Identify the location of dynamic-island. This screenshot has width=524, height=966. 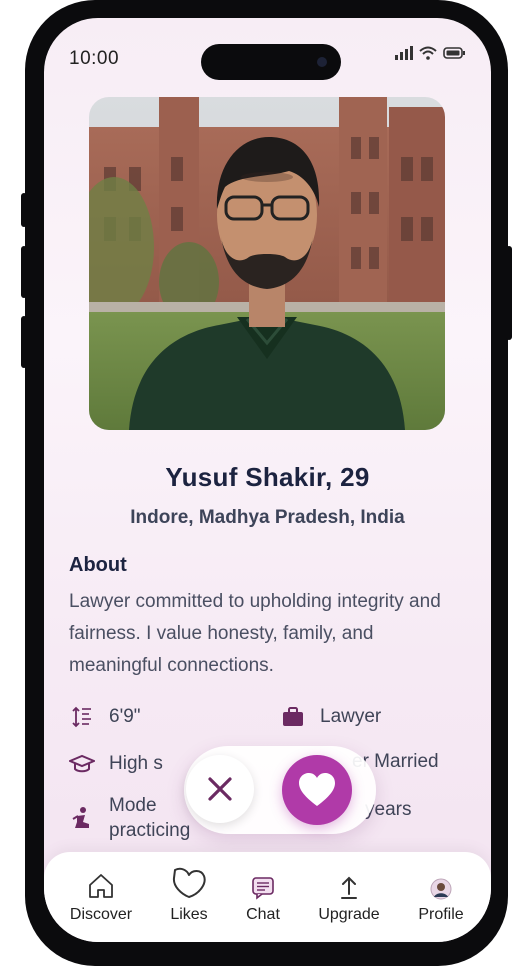
(271, 62).